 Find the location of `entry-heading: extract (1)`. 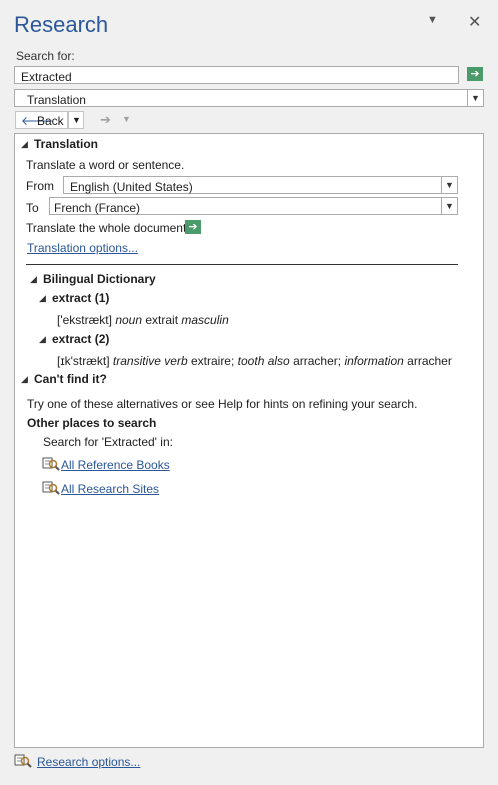

entry-heading: extract (1) is located at coordinates (80, 298).